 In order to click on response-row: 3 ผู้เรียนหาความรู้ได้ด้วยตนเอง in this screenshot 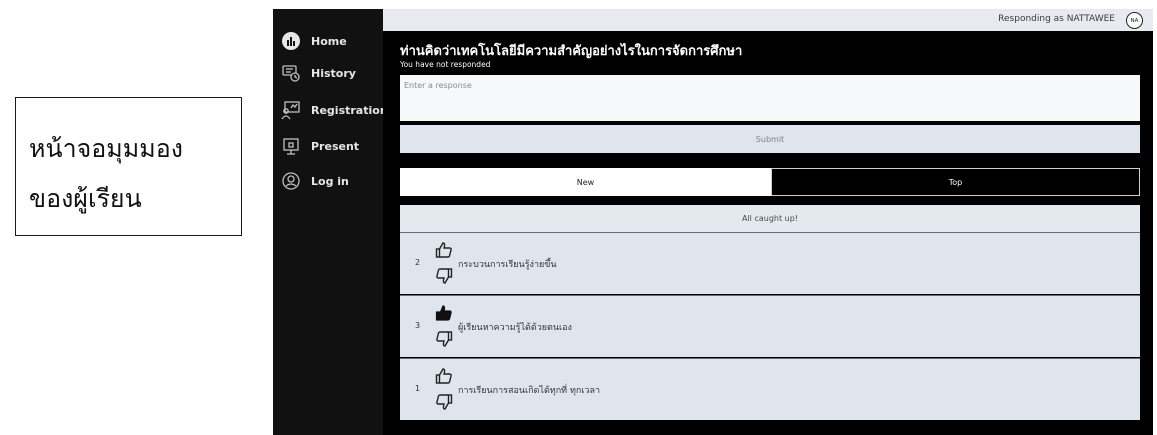, I will do `click(770, 326)`.